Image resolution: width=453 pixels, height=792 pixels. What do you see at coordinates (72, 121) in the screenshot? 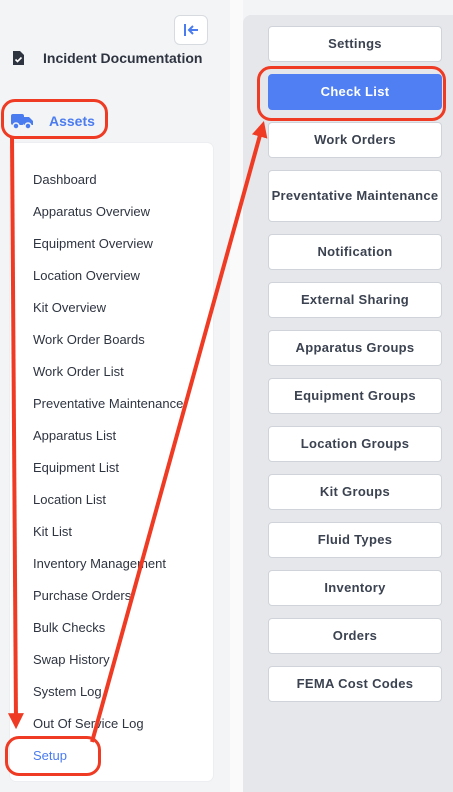
I see `nav-assets-label: Assets` at bounding box center [72, 121].